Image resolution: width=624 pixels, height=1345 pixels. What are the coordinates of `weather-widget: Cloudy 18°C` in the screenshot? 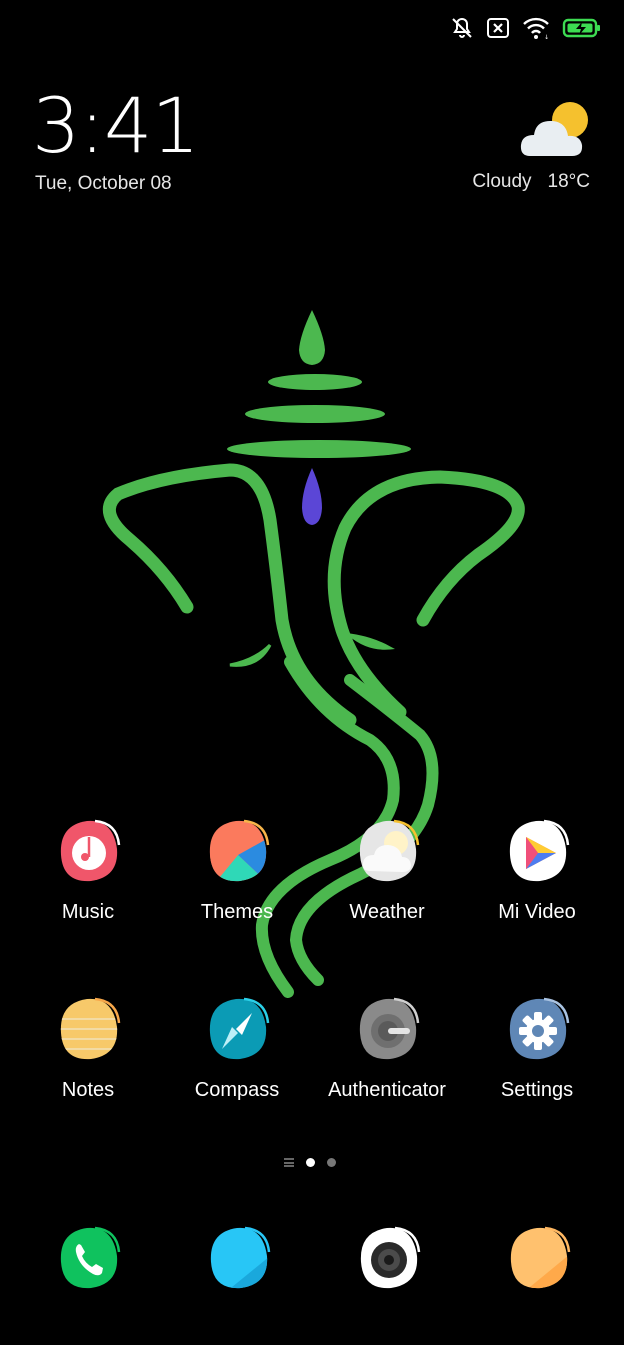 It's located at (531, 182).